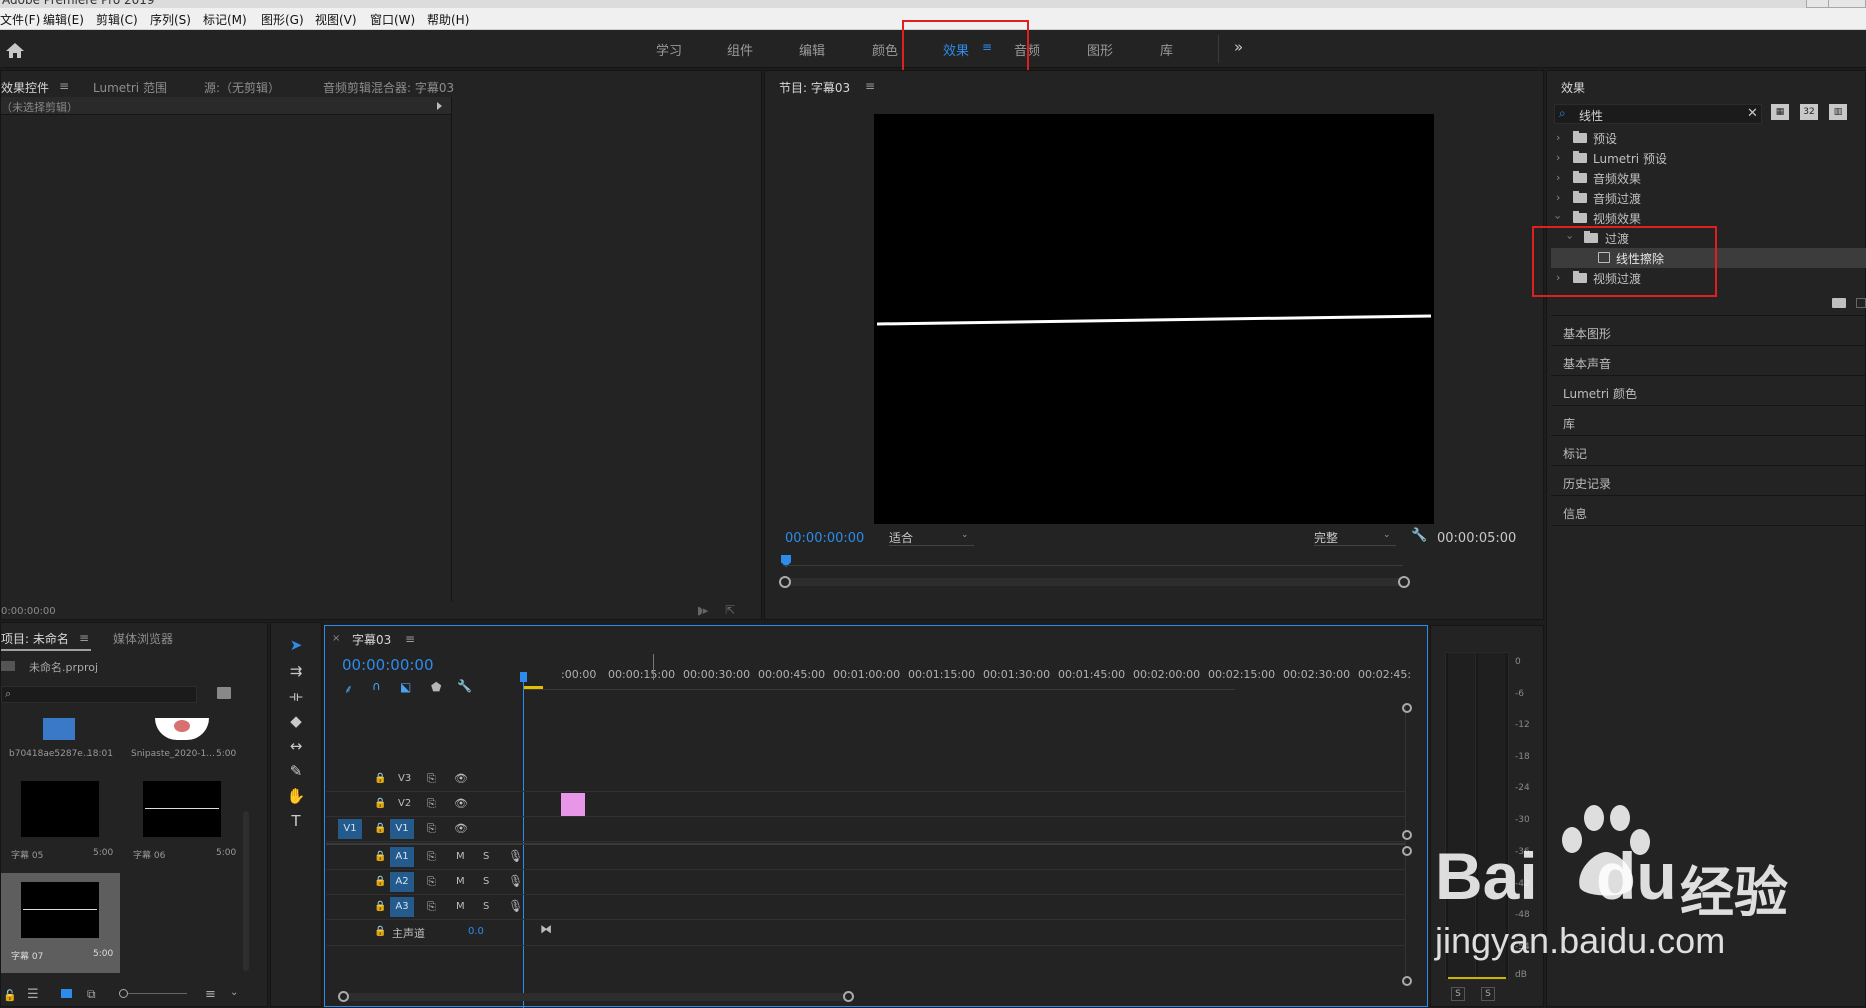  Describe the element at coordinates (60, 923) in the screenshot. I see `selected-item-highlight: 字幕 07 5:00` at that location.